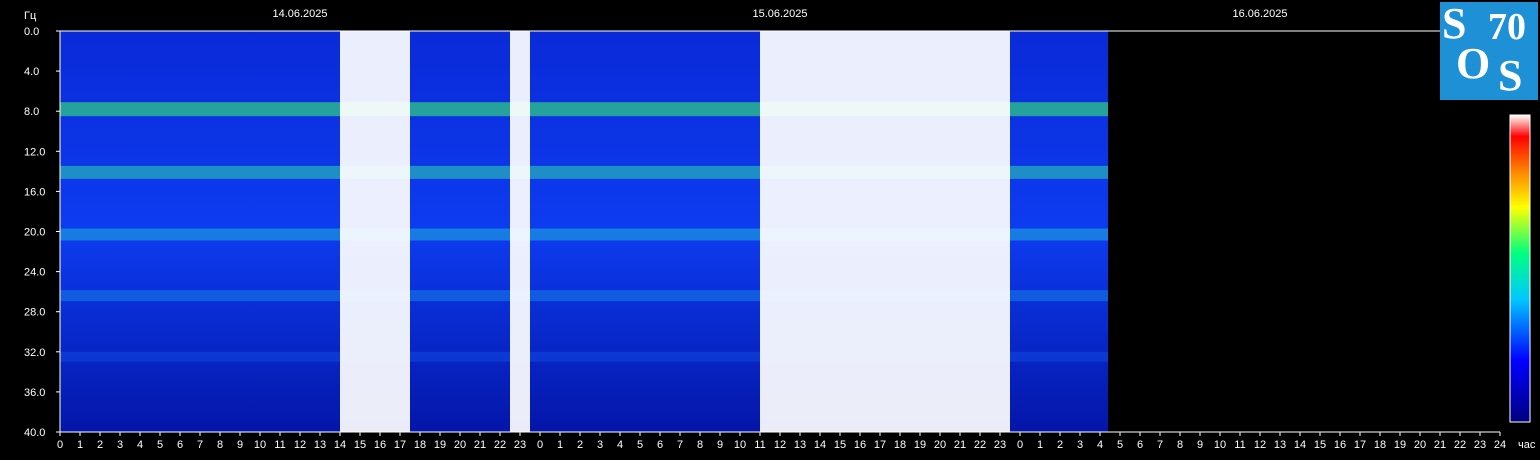 The height and width of the screenshot is (460, 1540). Describe the element at coordinates (34, 393) in the screenshot. I see `y-tick-label: 36.0` at that location.